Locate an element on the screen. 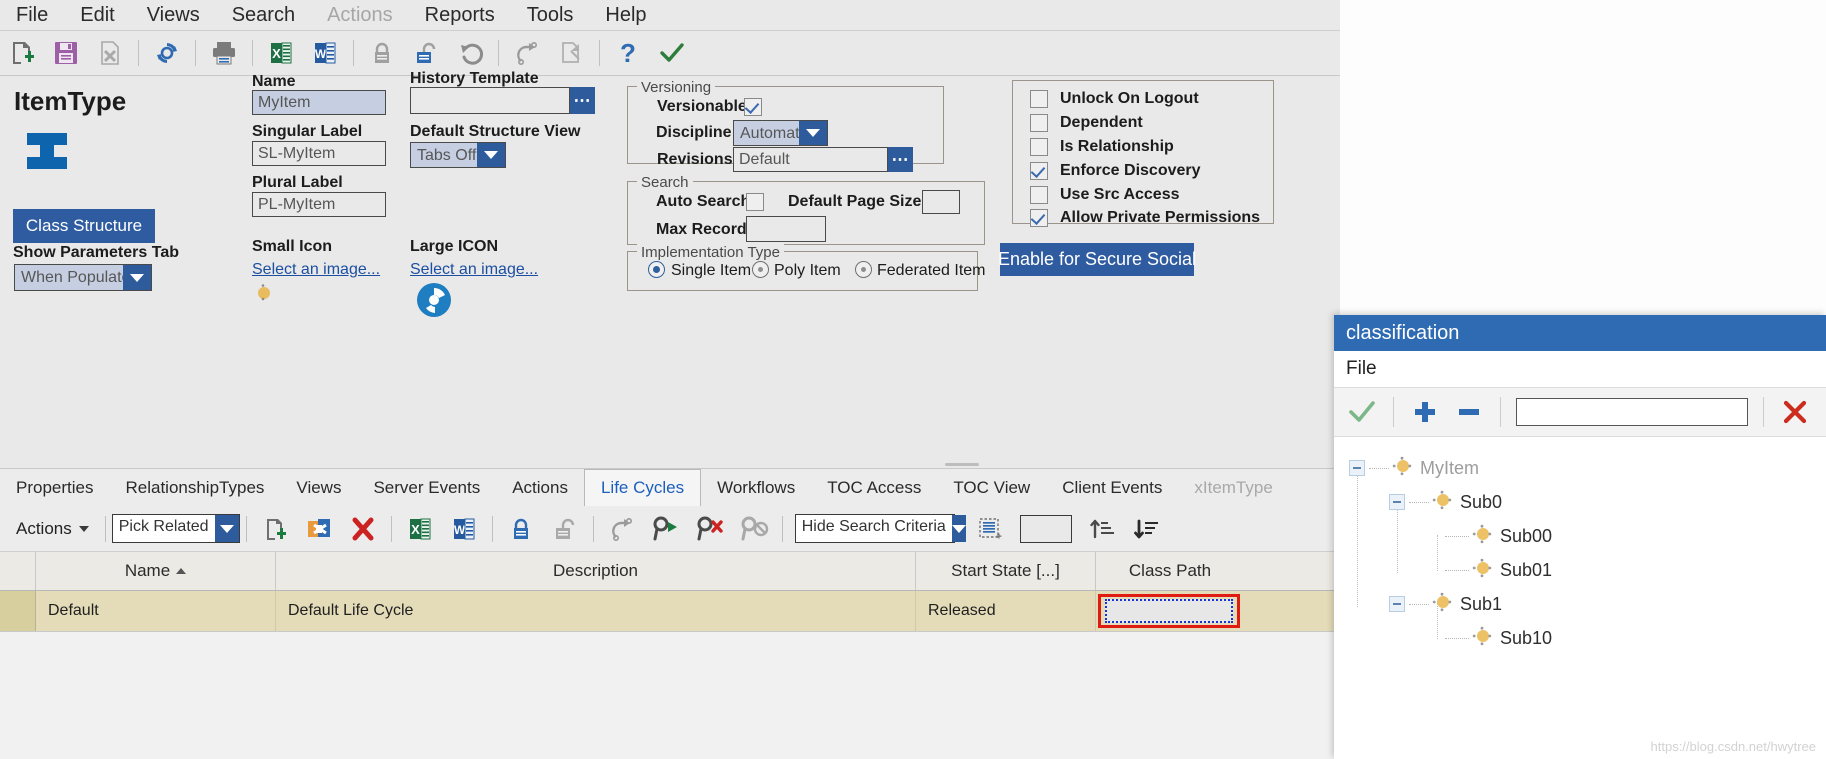  menu-item-reports: Reports is located at coordinates (460, 15).